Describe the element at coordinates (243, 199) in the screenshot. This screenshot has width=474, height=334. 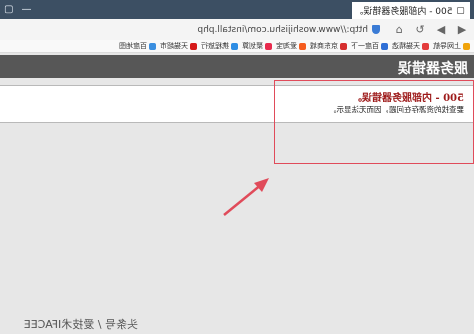
I see `arrow-line` at that location.